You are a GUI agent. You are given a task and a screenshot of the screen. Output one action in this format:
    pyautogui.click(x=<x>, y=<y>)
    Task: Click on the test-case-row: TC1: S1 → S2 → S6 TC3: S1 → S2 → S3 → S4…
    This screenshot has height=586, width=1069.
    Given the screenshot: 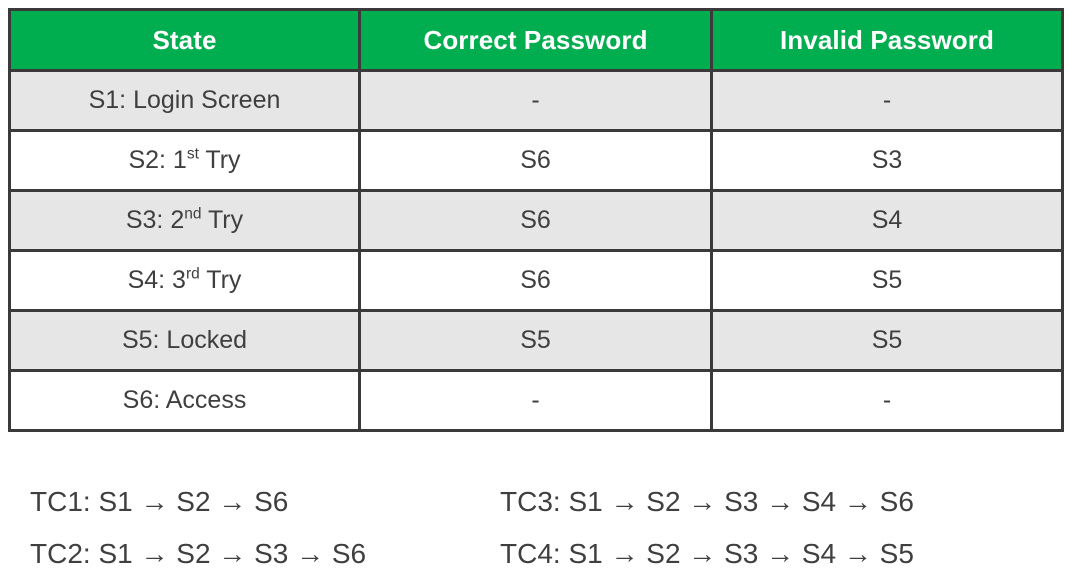 What is the action you would take?
    pyautogui.click(x=534, y=502)
    